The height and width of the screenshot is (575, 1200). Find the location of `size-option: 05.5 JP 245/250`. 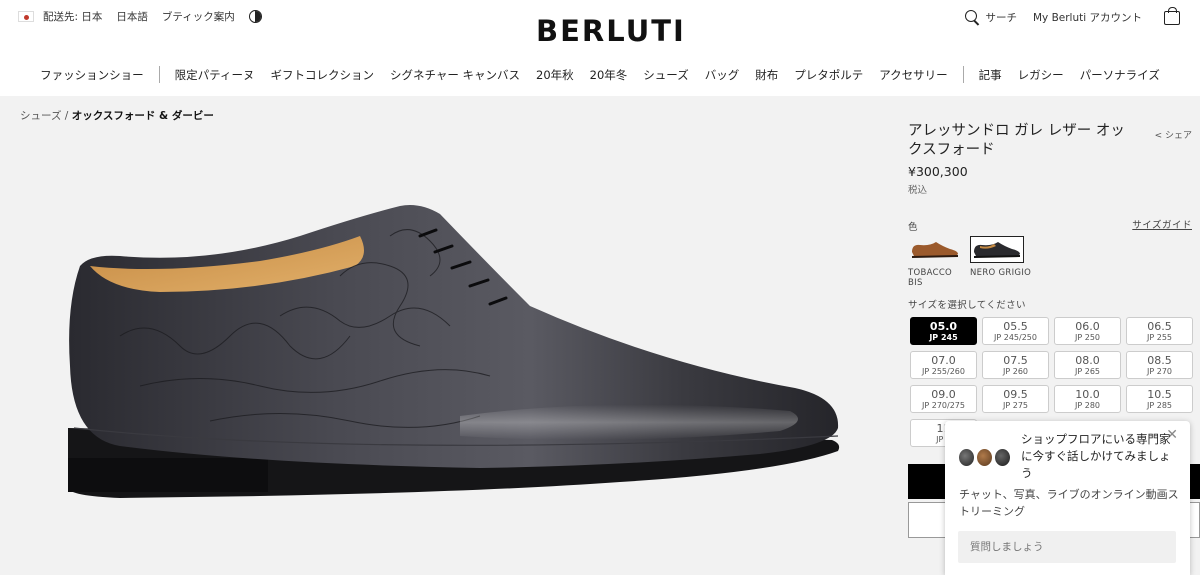

size-option: 05.5 JP 245/250 is located at coordinates (1015, 331).